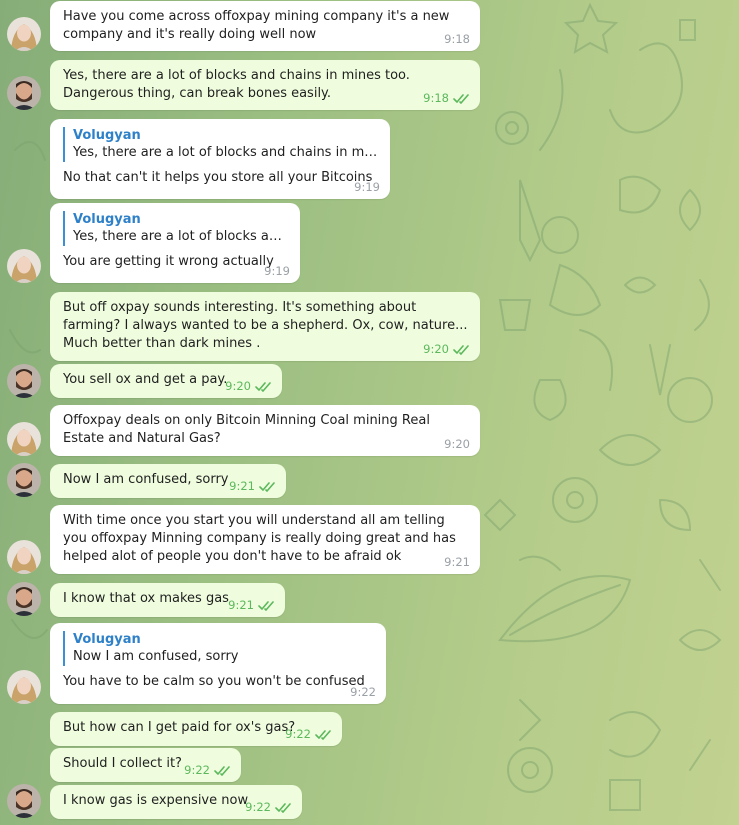  Describe the element at coordinates (145, 765) in the screenshot. I see `message-bubble-outgoing: Should I collect it? 9:22` at that location.